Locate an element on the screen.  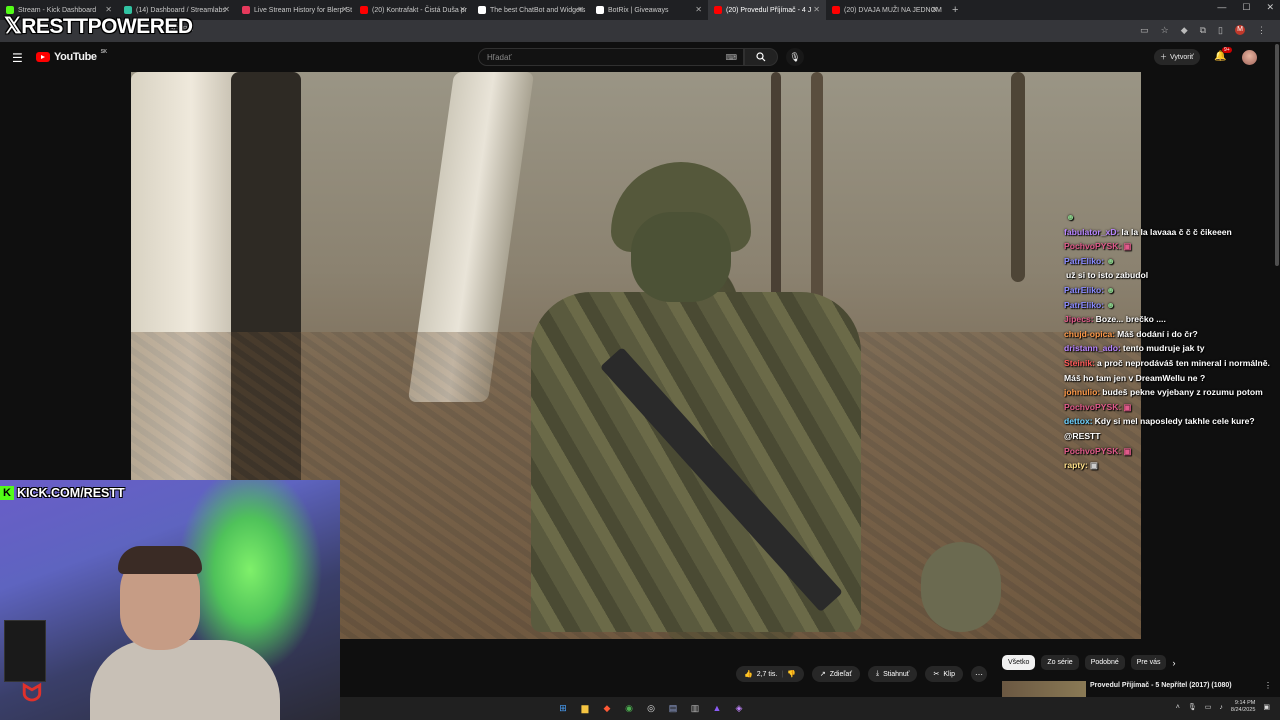
emote-icon: ▣ is located at coordinates (1127, 246).